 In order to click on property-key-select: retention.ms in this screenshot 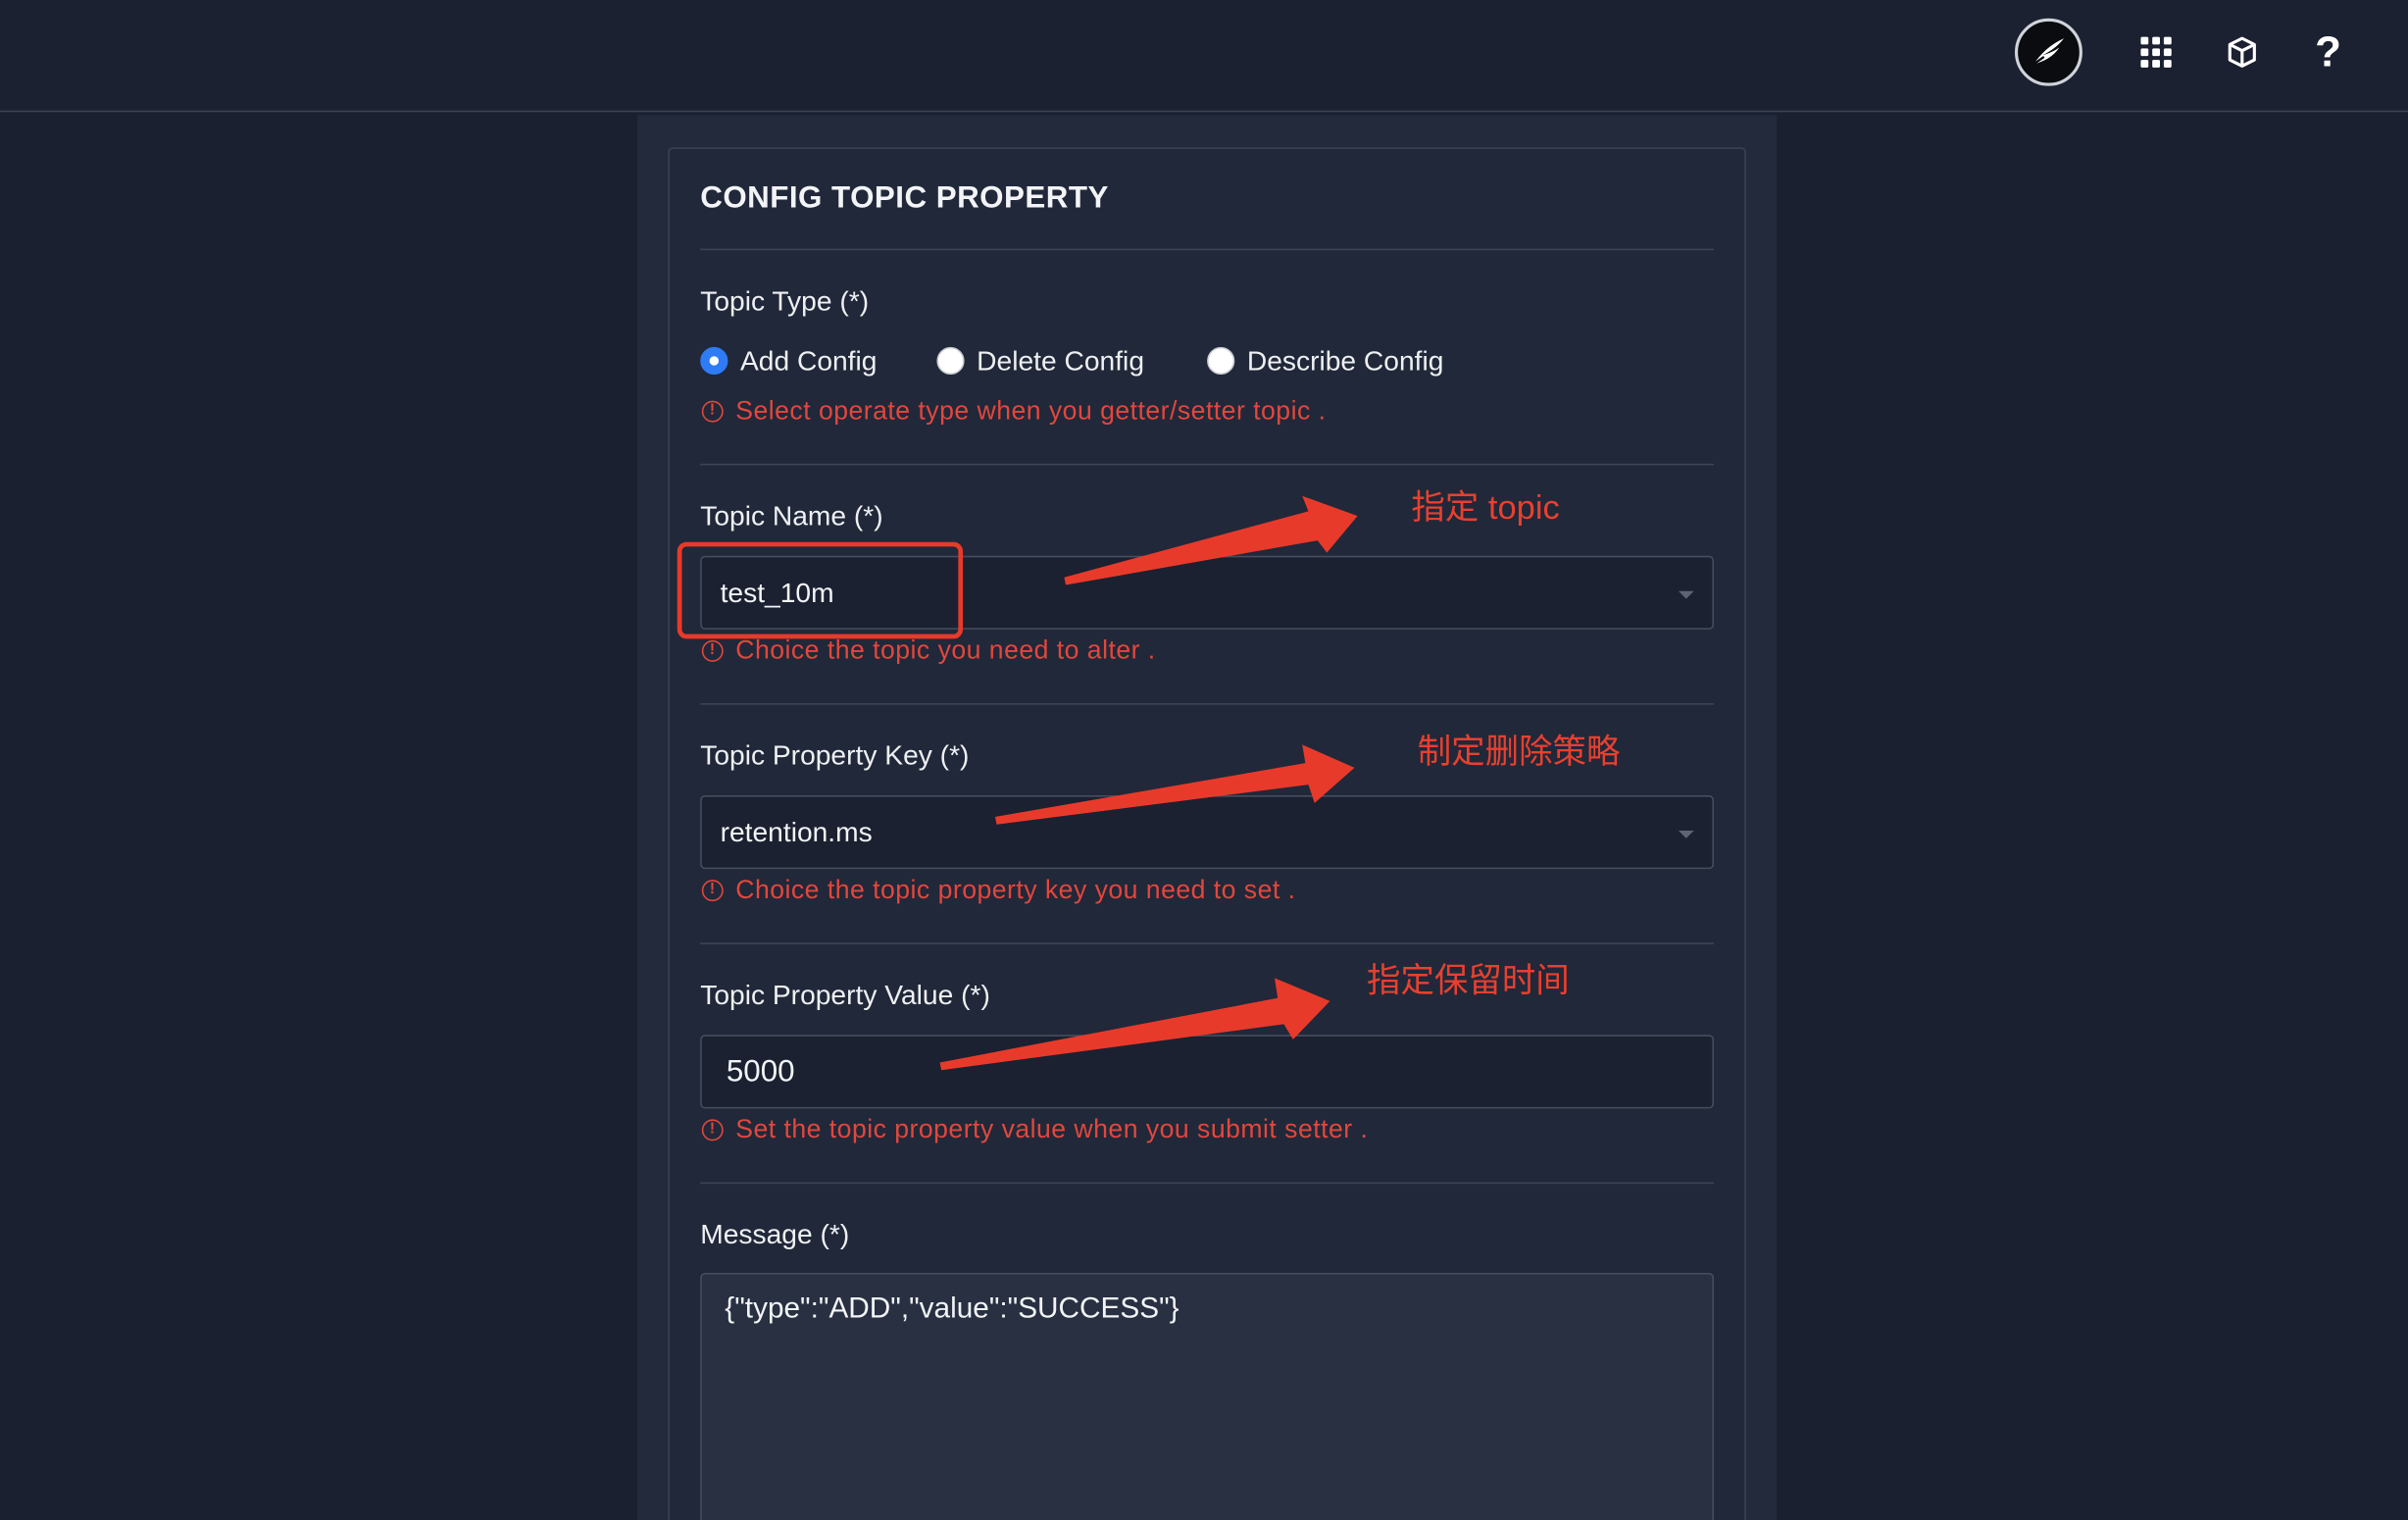, I will do `click(1207, 832)`.